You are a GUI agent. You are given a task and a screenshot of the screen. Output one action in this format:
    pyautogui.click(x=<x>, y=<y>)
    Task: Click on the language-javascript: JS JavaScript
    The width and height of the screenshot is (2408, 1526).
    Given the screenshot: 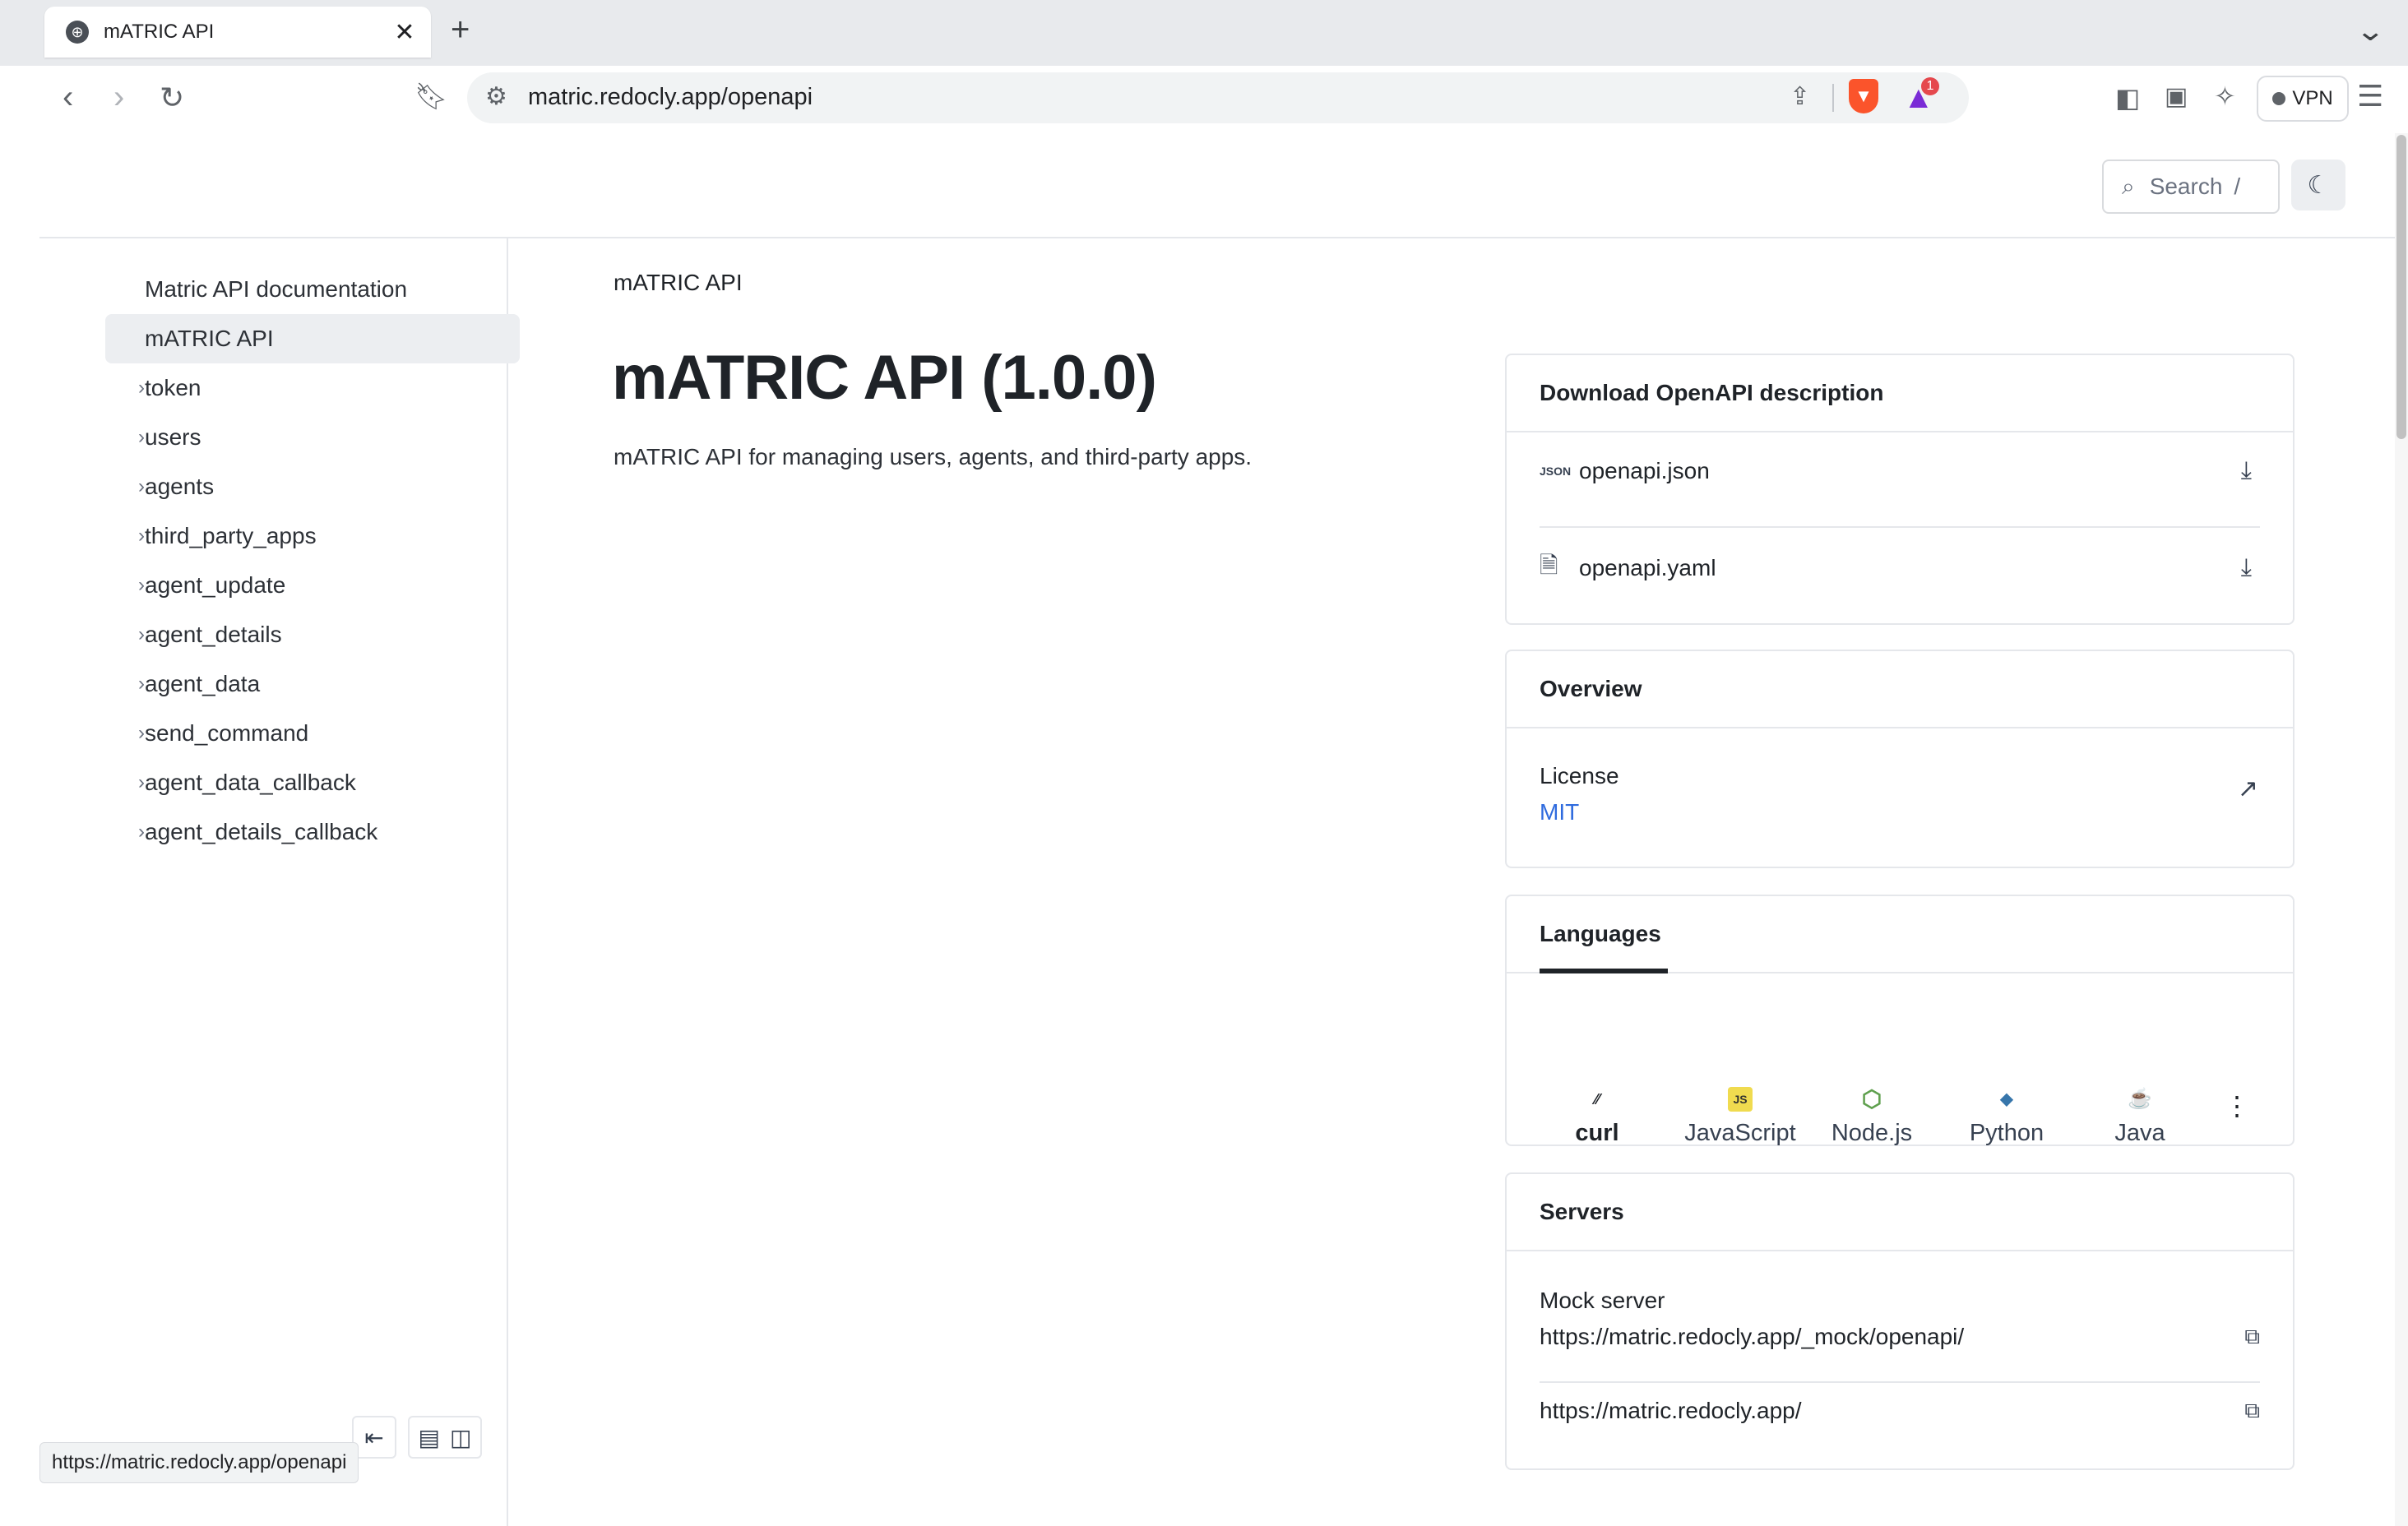 What is the action you would take?
    pyautogui.click(x=1740, y=1117)
    